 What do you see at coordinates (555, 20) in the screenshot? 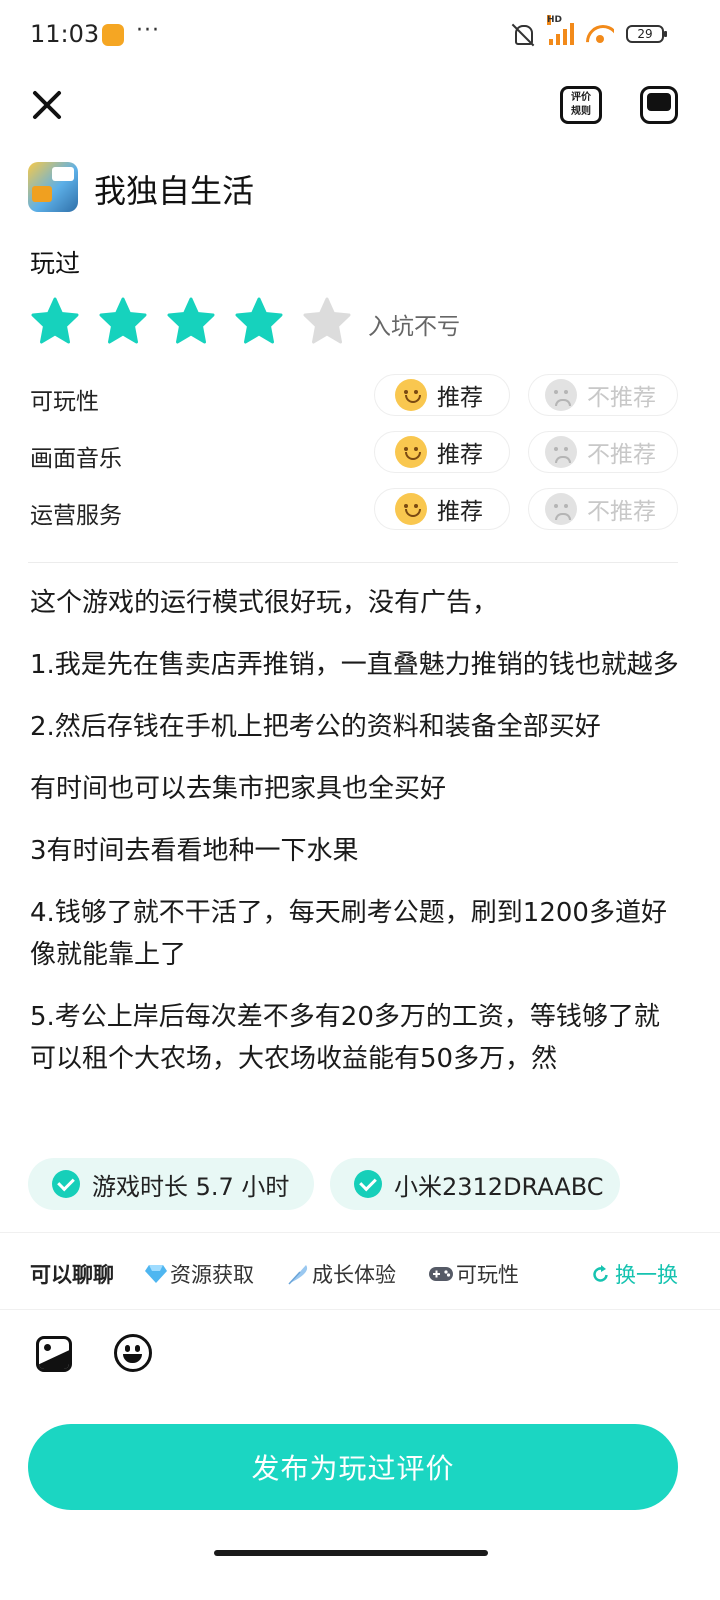
I see `network-label: HD` at bounding box center [555, 20].